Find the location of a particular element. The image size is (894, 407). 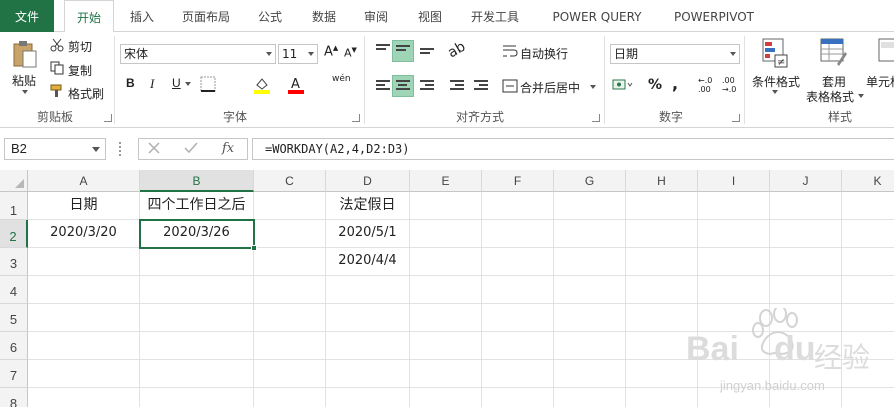

paste-dropdown-icon is located at coordinates (25, 92).